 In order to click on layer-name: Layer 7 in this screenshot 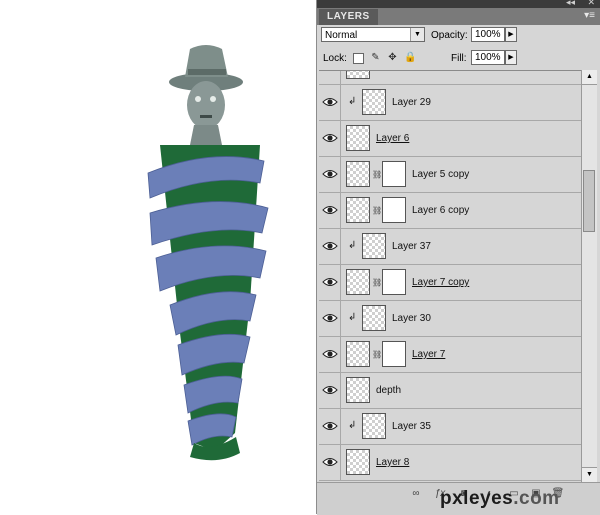, I will do `click(428, 354)`.